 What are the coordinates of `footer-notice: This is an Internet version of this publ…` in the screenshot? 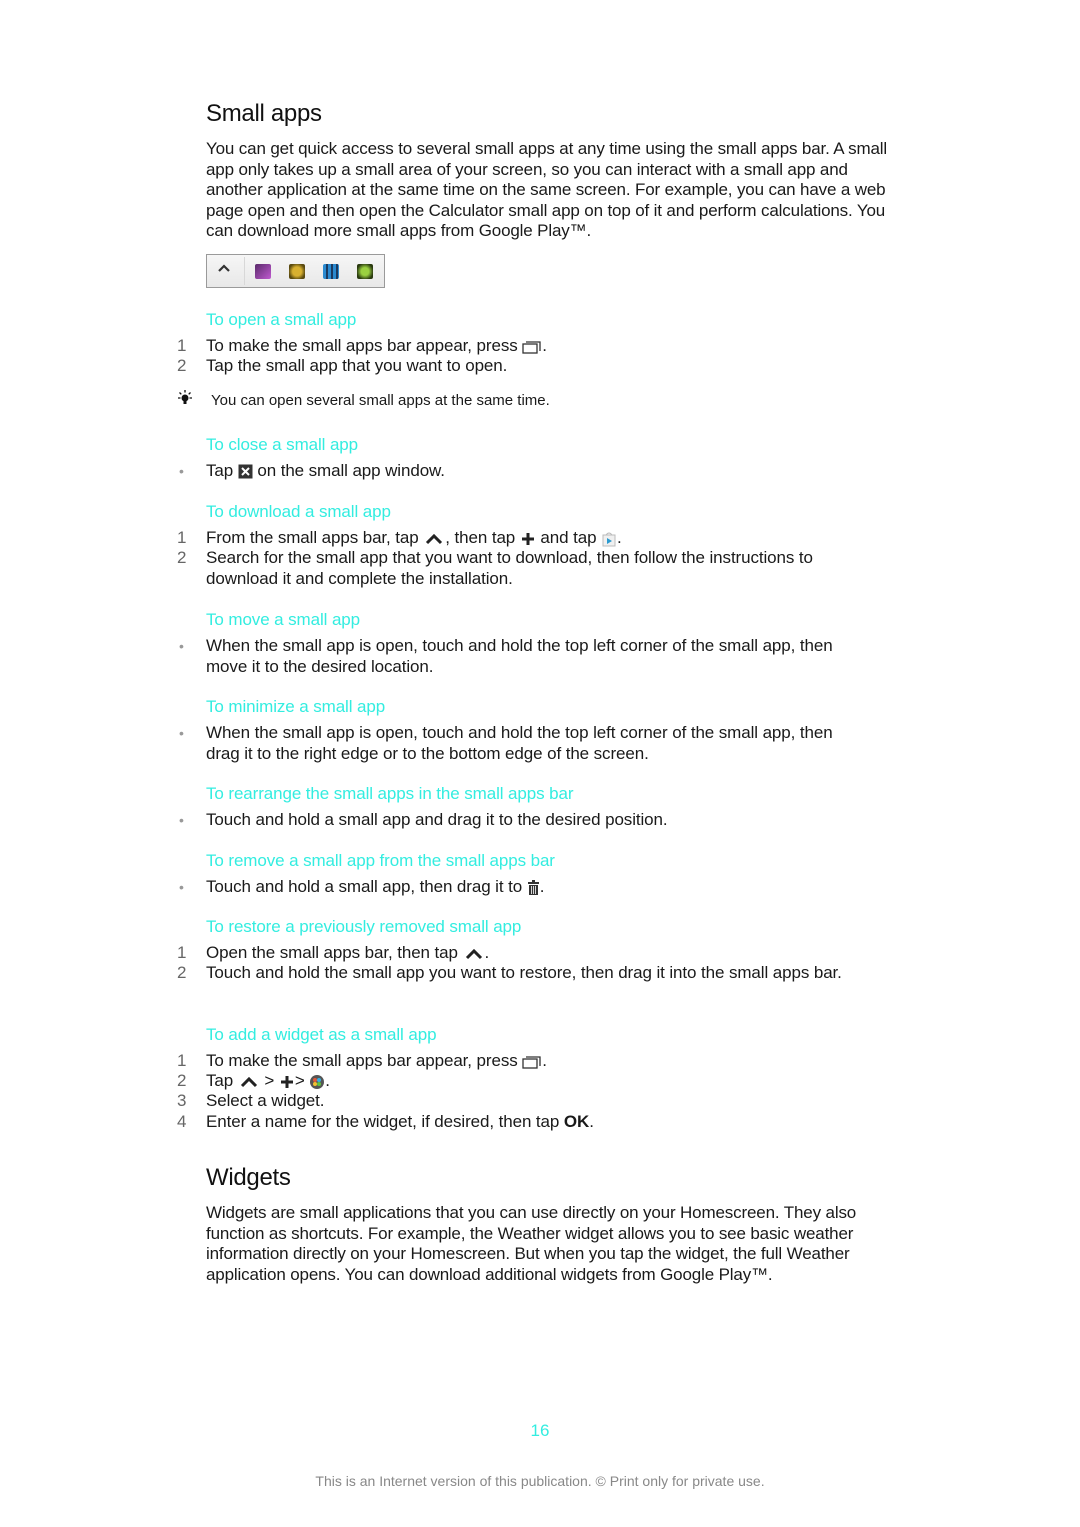 It's located at (540, 1481).